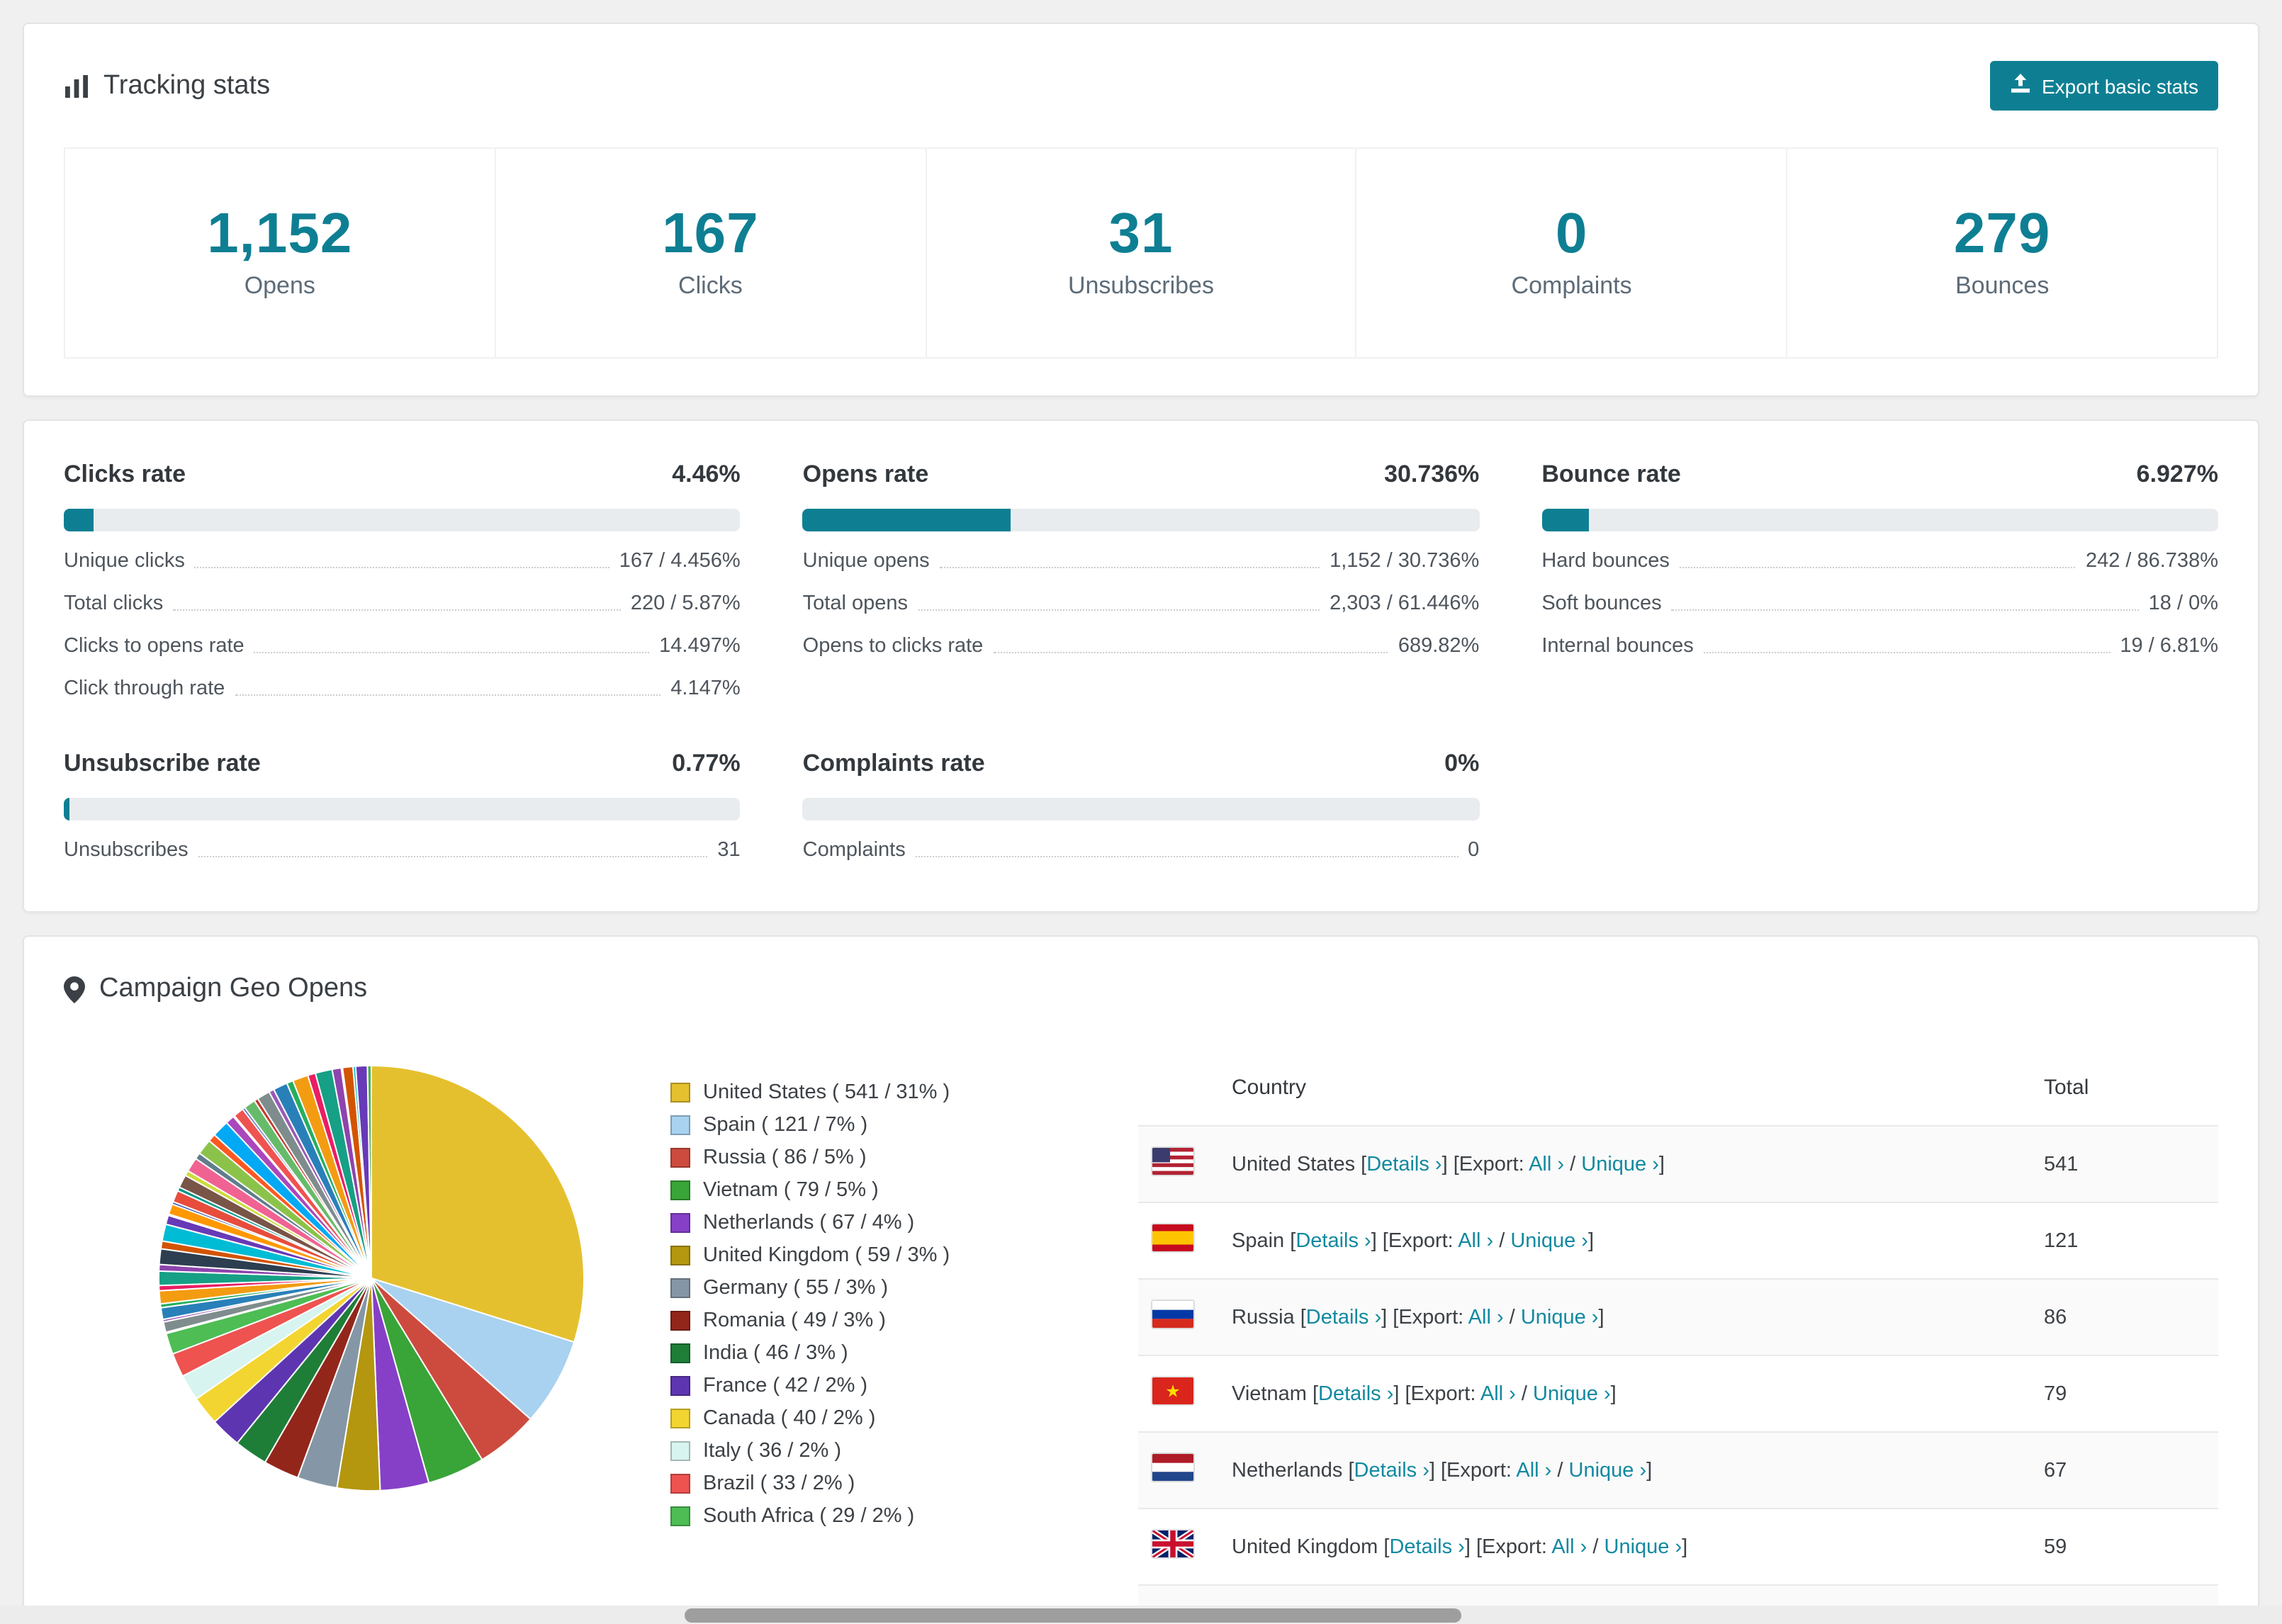  What do you see at coordinates (1405, 562) in the screenshot?
I see `rate-row-value: 1,152 / 30.736%` at bounding box center [1405, 562].